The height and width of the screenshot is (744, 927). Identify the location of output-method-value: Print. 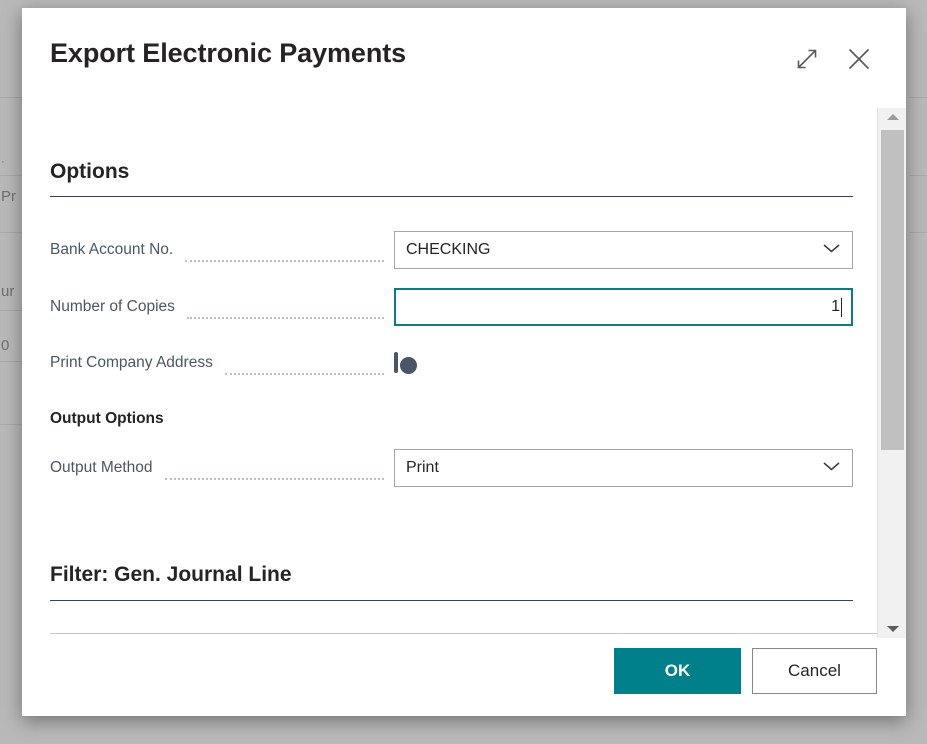
(422, 467).